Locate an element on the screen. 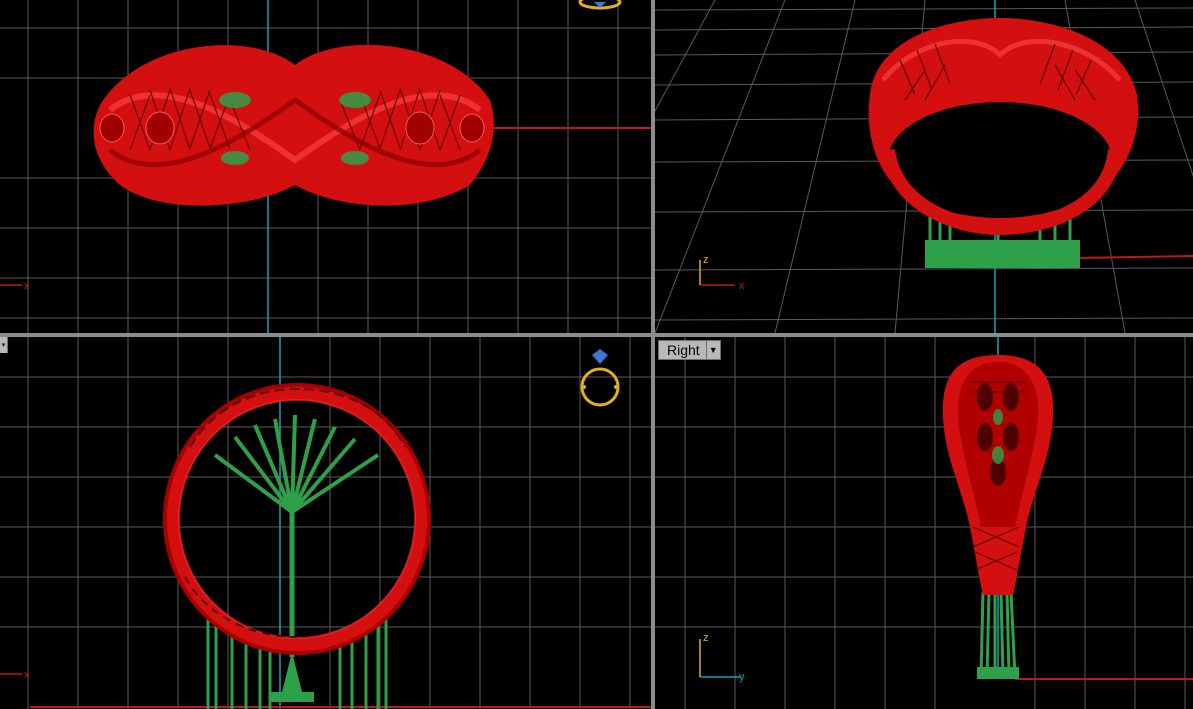  viewport-menu-tab: ▾ is located at coordinates (4, 345).